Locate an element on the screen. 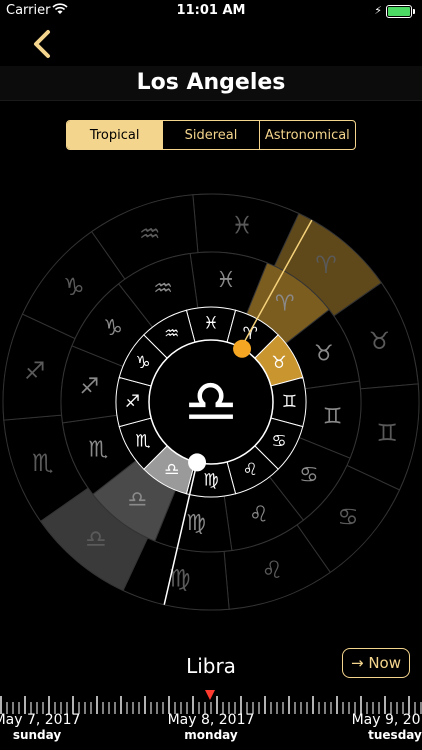 The image size is (422, 750). moon-marker-icon is located at coordinates (197, 462).